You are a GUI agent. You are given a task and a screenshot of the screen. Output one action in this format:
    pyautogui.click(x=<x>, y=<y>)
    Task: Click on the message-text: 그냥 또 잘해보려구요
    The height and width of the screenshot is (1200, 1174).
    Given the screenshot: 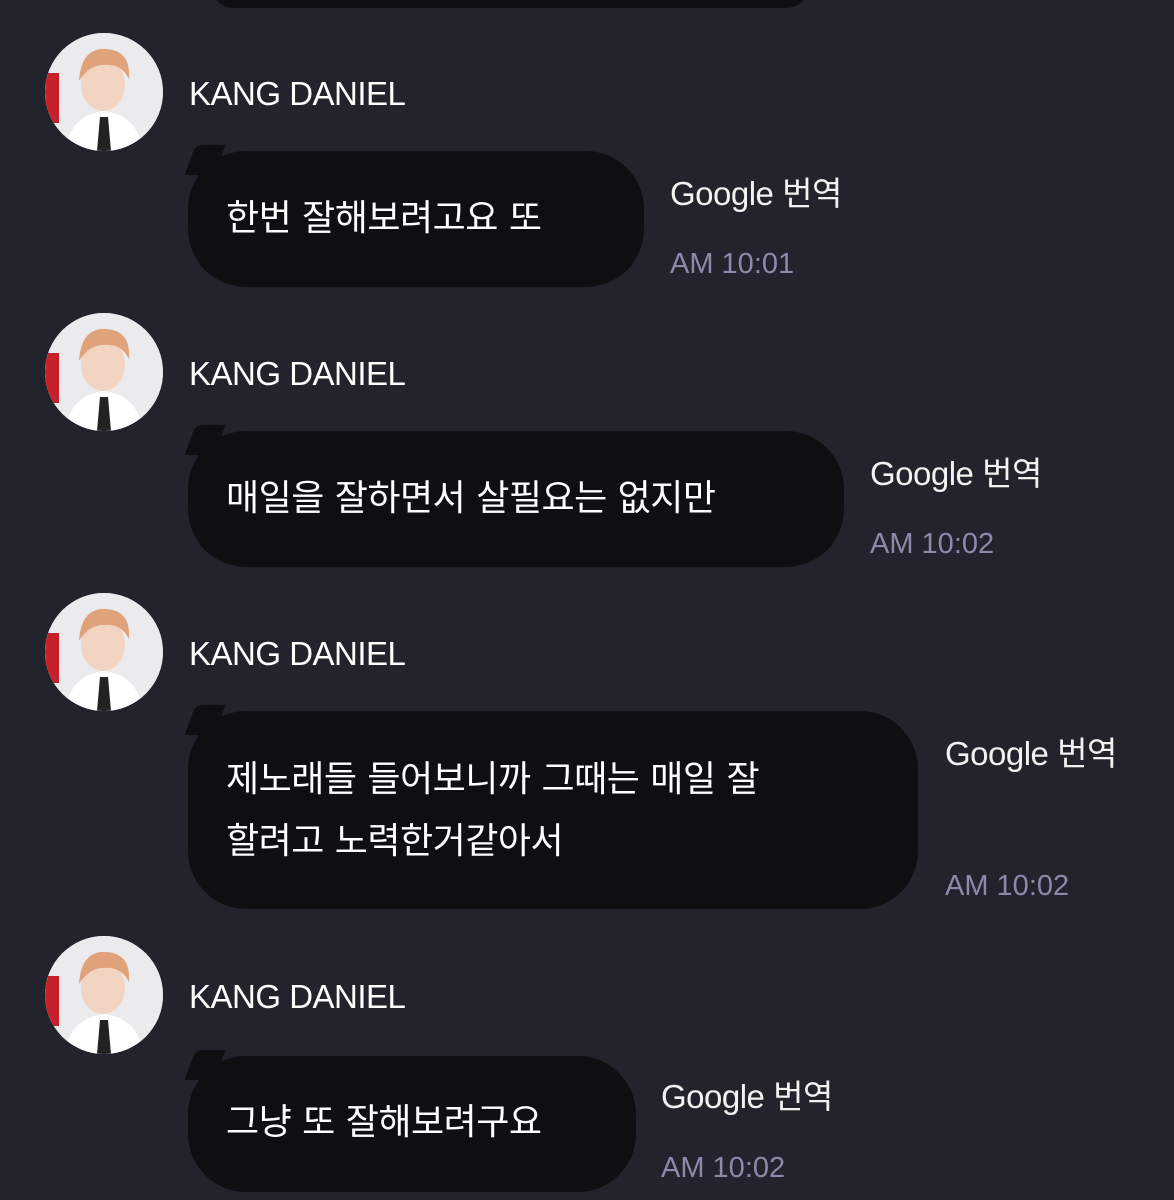 What is the action you would take?
    pyautogui.click(x=384, y=1122)
    